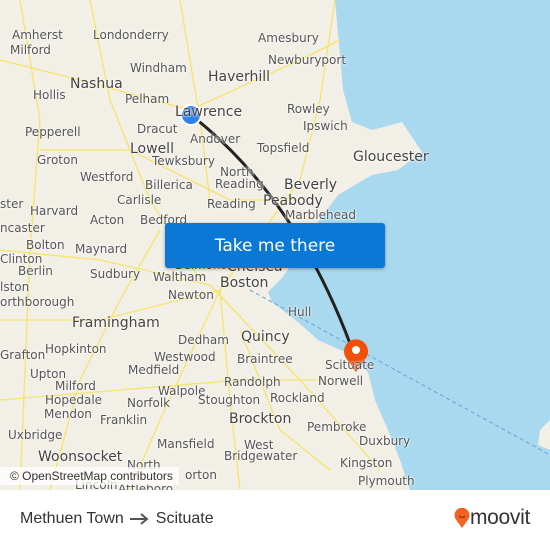 The height and width of the screenshot is (550, 550). What do you see at coordinates (115, 274) in the screenshot?
I see `place-label: Sudbury` at bounding box center [115, 274].